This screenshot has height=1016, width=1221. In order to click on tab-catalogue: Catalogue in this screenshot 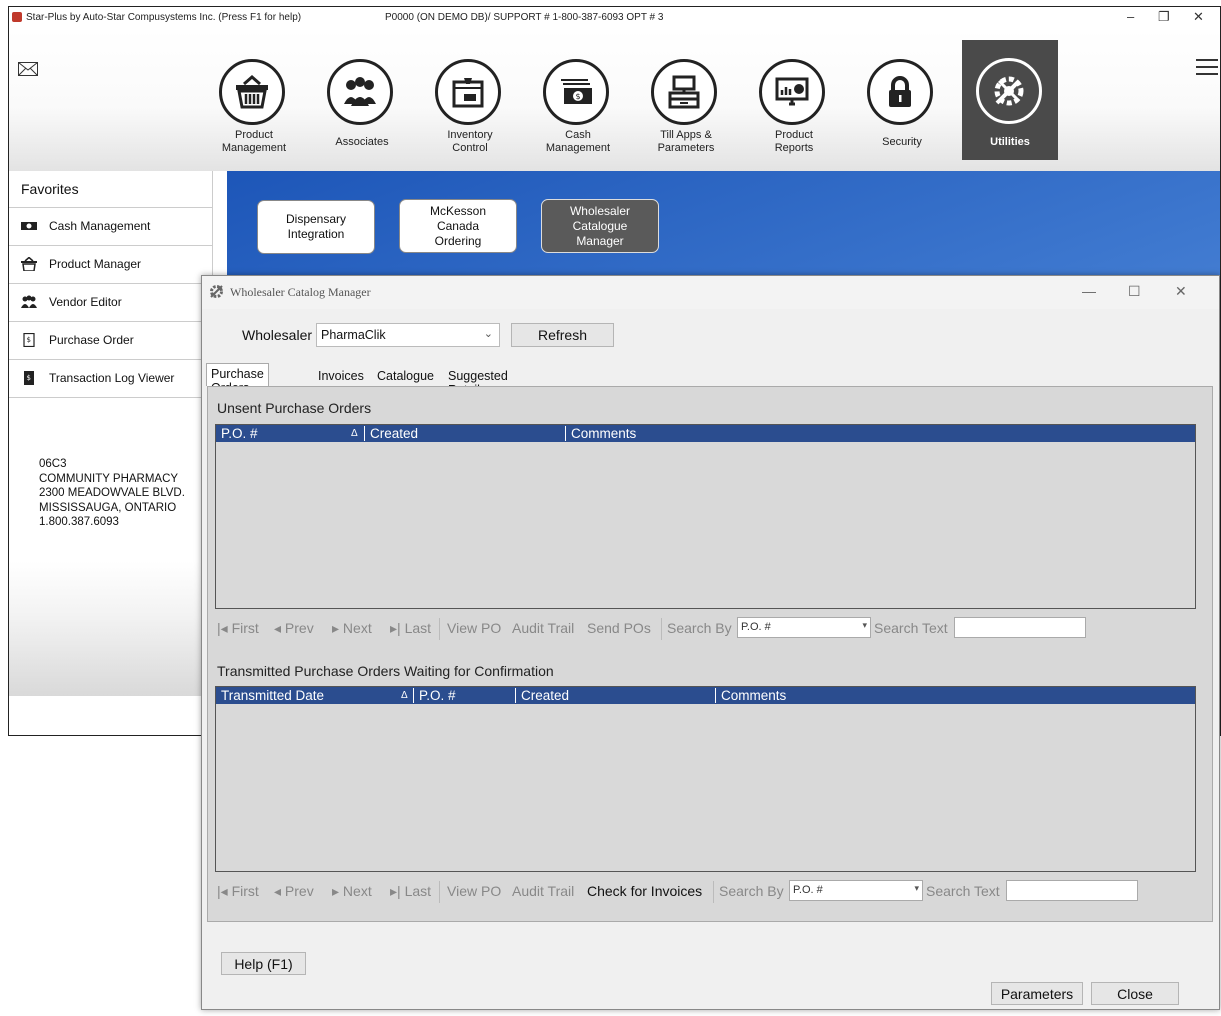, I will do `click(404, 375)`.